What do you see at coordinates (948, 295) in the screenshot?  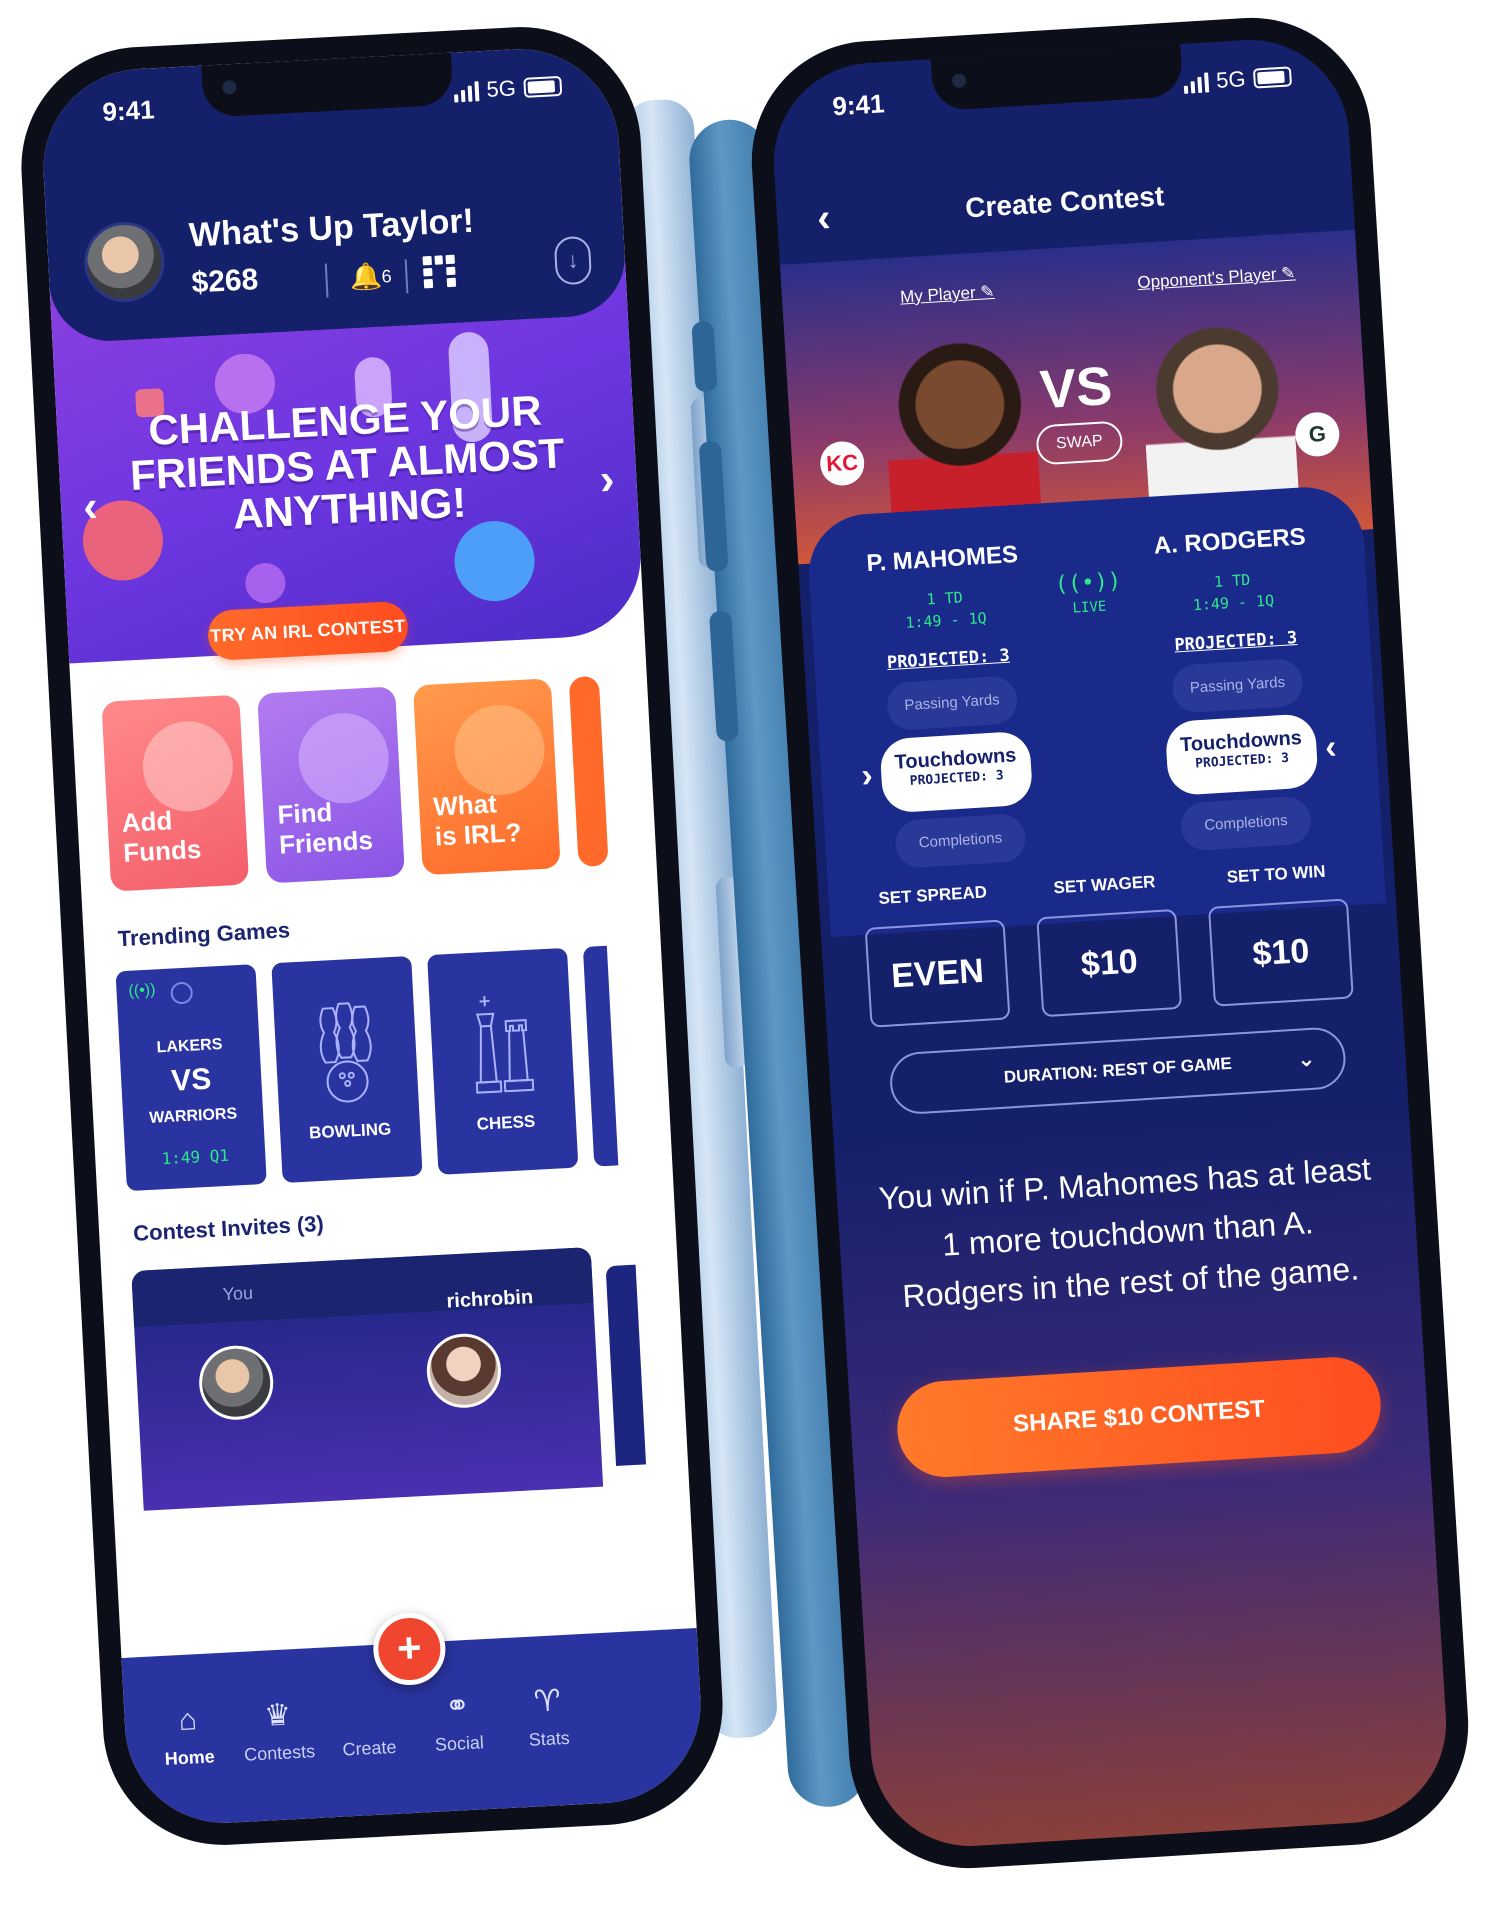 I see `my-player-link: My Player ✎` at bounding box center [948, 295].